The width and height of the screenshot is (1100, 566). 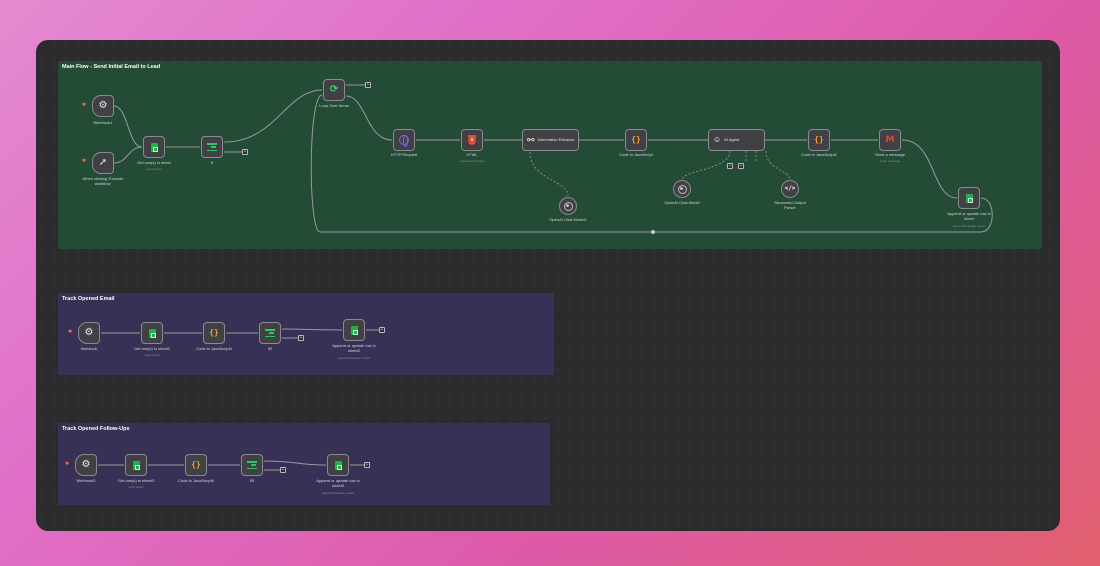 I want to click on node-label: HTML, so click(x=472, y=154).